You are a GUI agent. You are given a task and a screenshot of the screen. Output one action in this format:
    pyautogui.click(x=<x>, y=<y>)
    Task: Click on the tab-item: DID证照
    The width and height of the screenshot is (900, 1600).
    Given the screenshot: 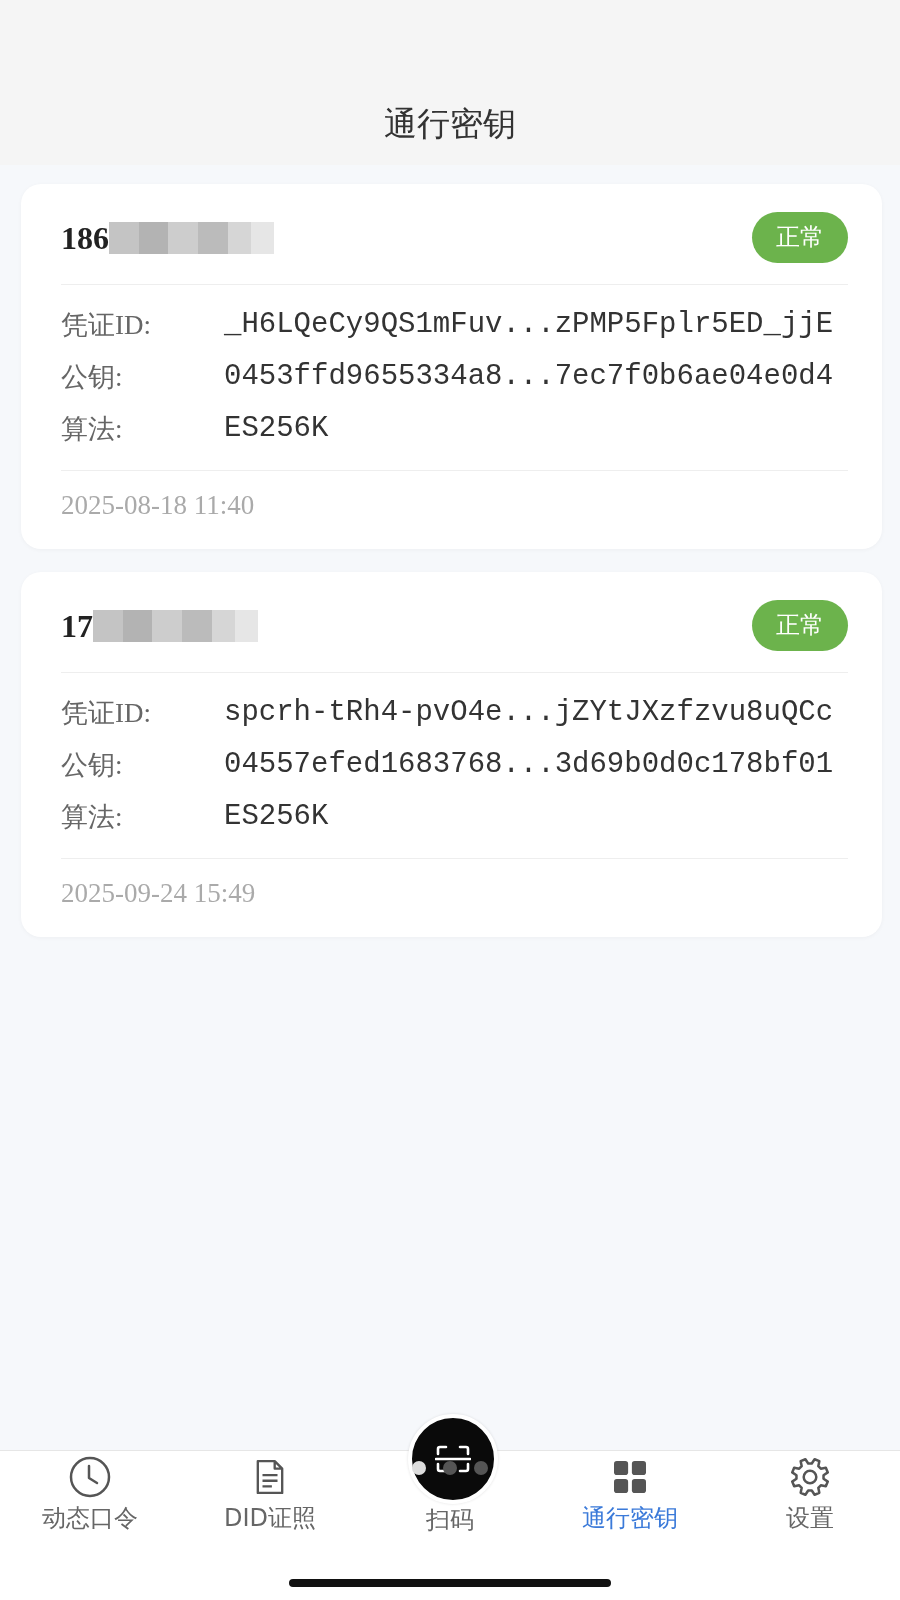 What is the action you would take?
    pyautogui.click(x=269, y=1493)
    